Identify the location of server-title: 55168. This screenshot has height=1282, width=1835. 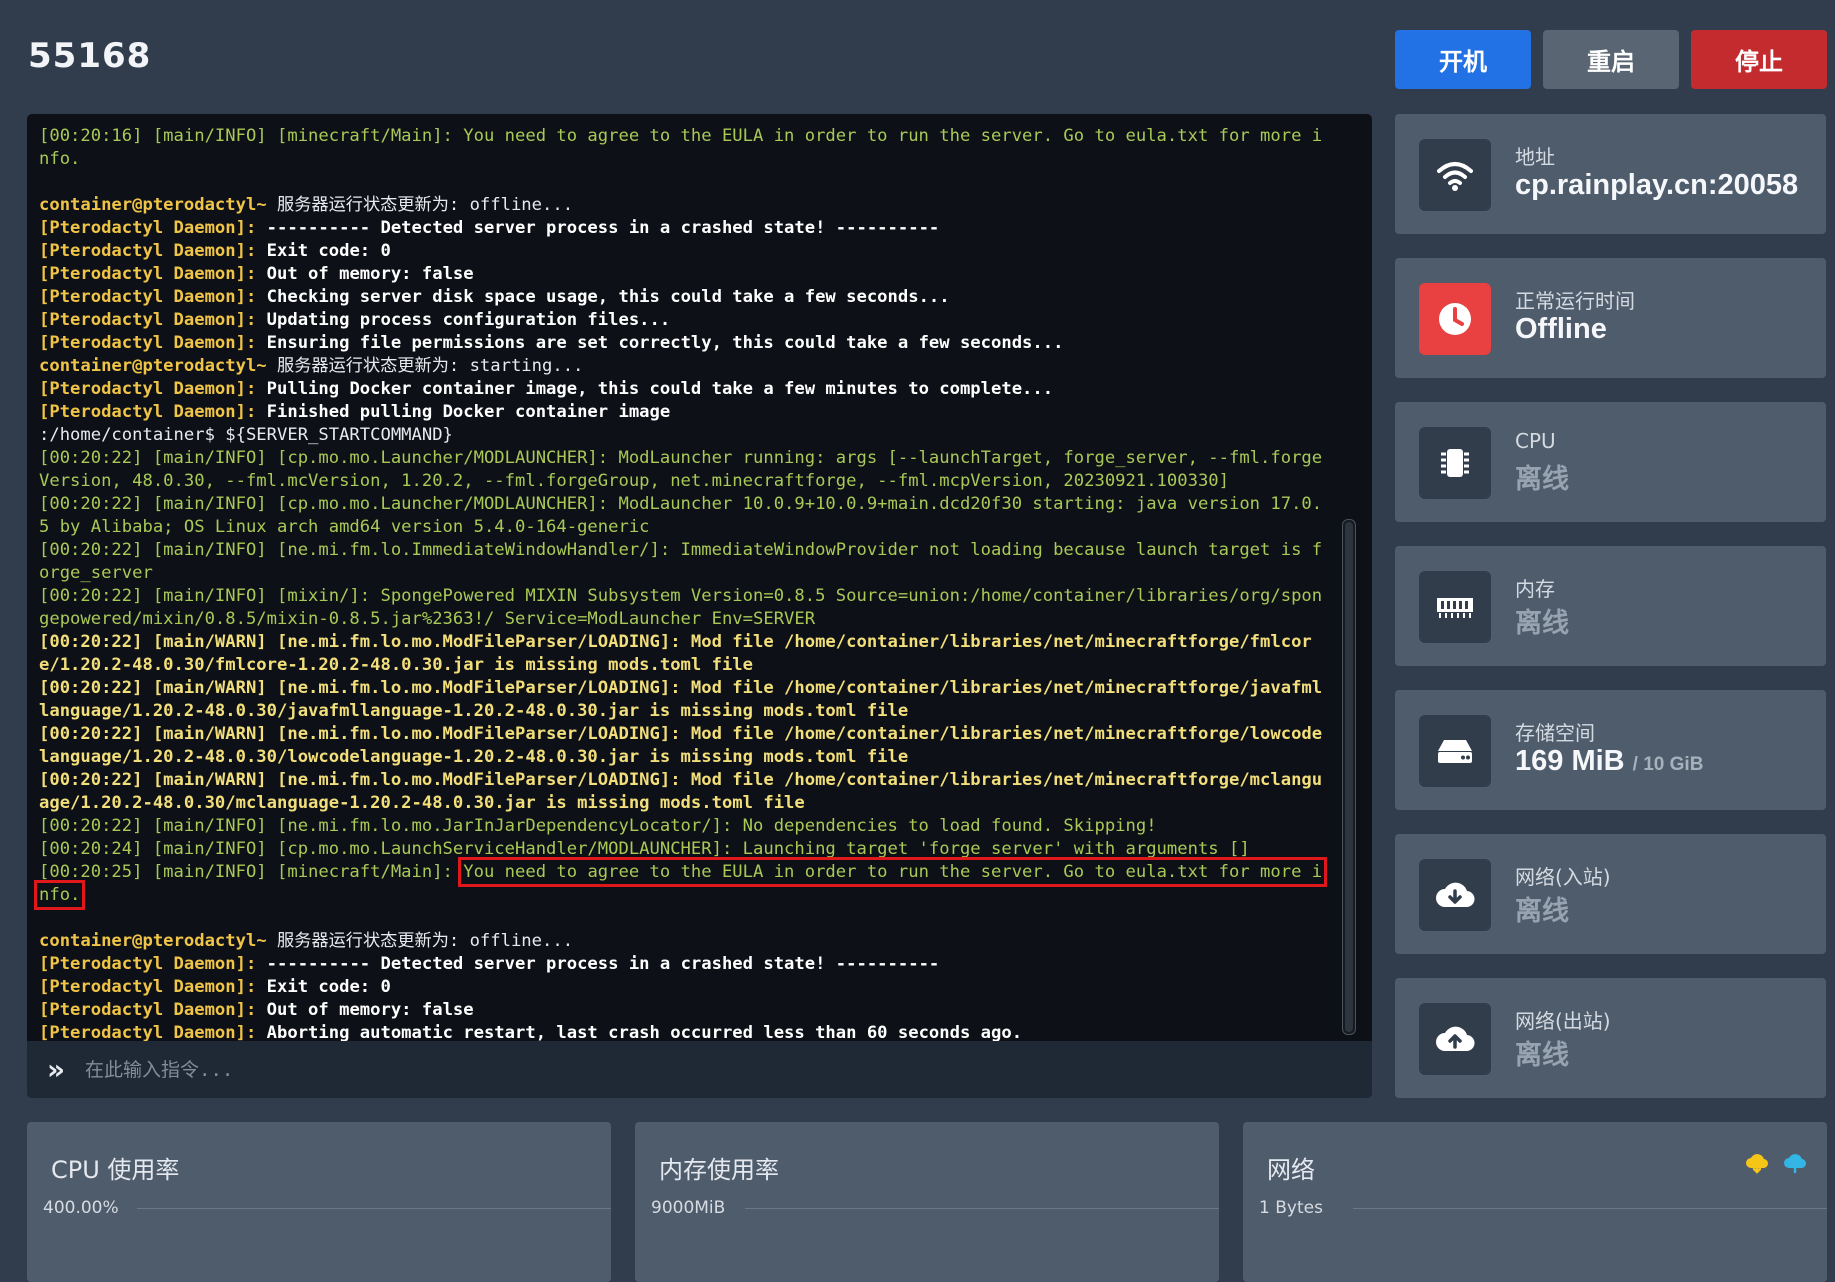
(90, 56).